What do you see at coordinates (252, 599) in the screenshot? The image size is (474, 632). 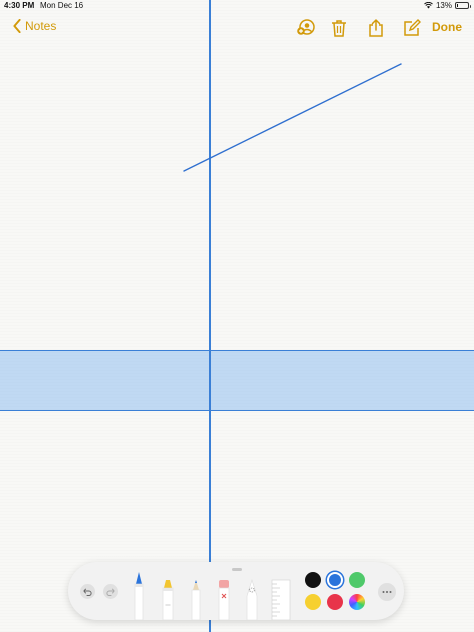 I see `lasso-tool` at bounding box center [252, 599].